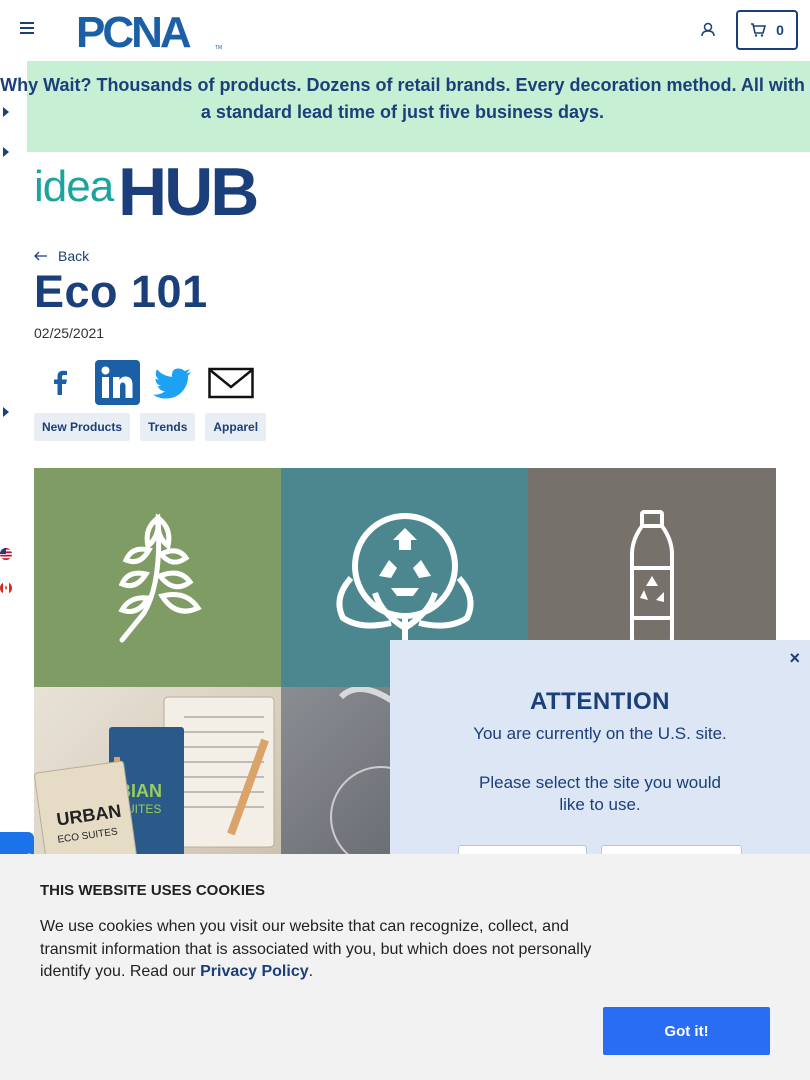  I want to click on back-link: Back, so click(61, 256).